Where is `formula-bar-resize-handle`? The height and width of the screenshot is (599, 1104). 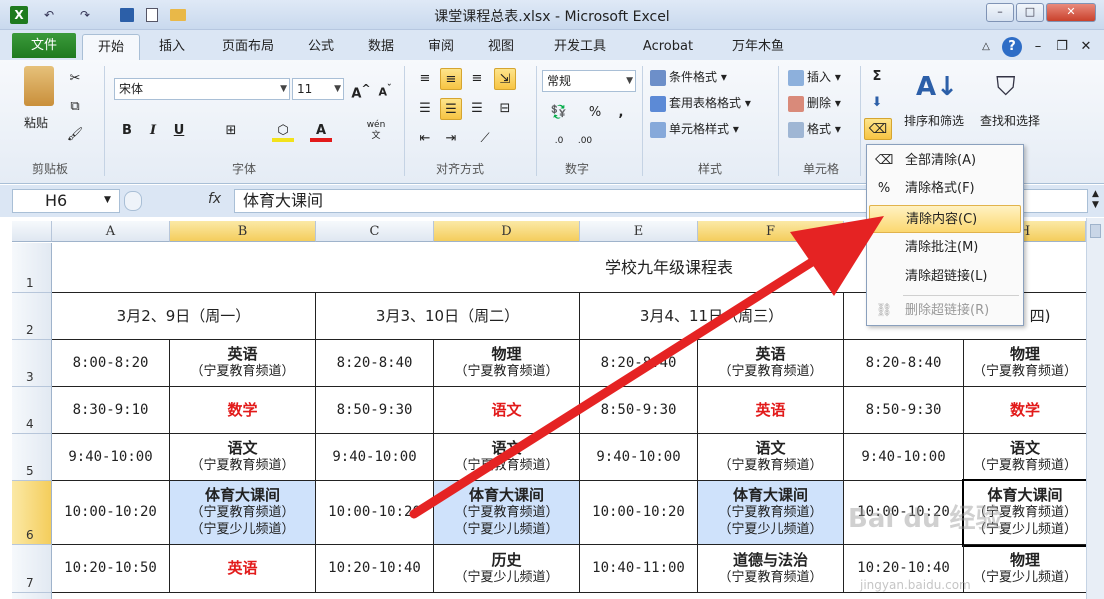 formula-bar-resize-handle is located at coordinates (133, 201).